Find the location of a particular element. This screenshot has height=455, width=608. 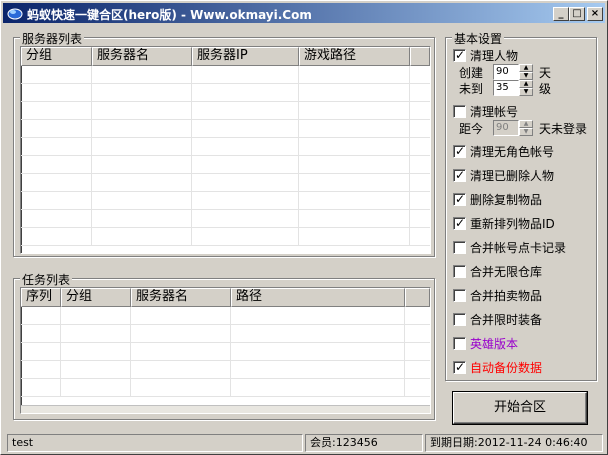

start-merge-button: 开始合区 is located at coordinates (520, 408).